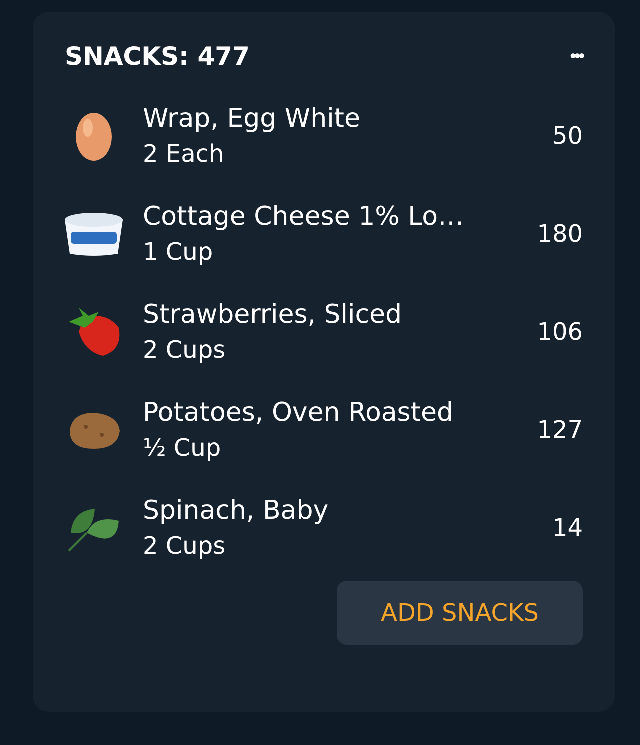  What do you see at coordinates (182, 448) in the screenshot?
I see `serving-size: ½ Cup` at bounding box center [182, 448].